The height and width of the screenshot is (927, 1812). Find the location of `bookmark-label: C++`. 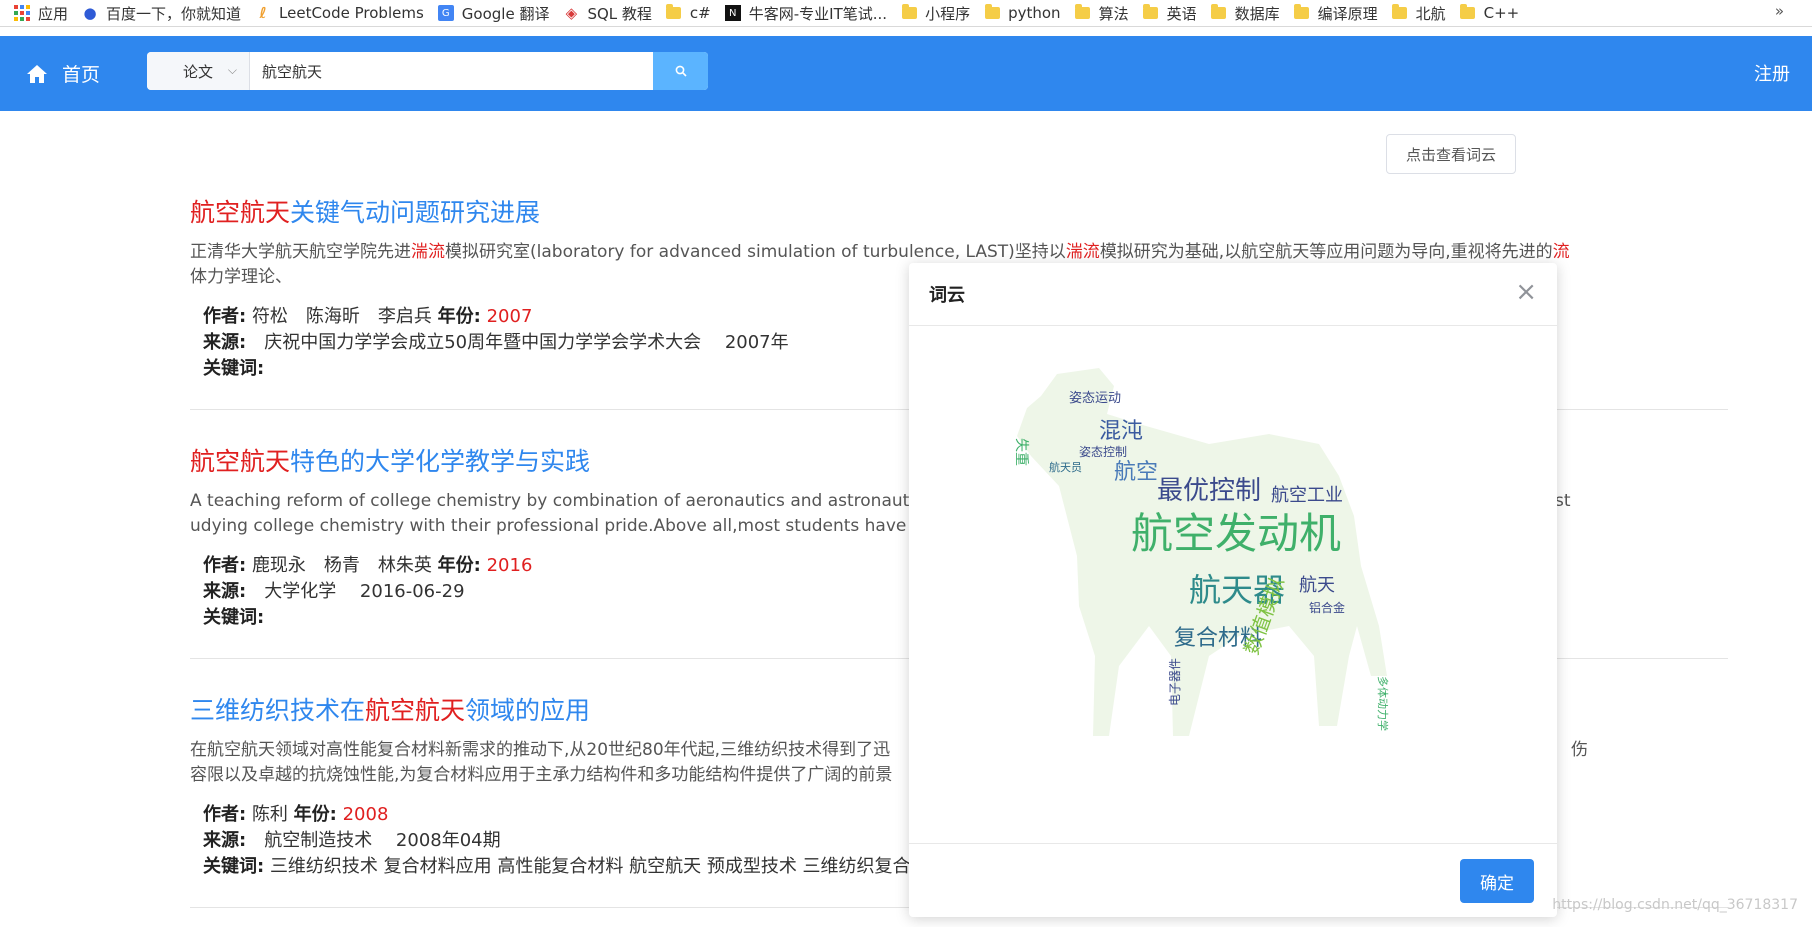

bookmark-label: C++ is located at coordinates (1501, 13).